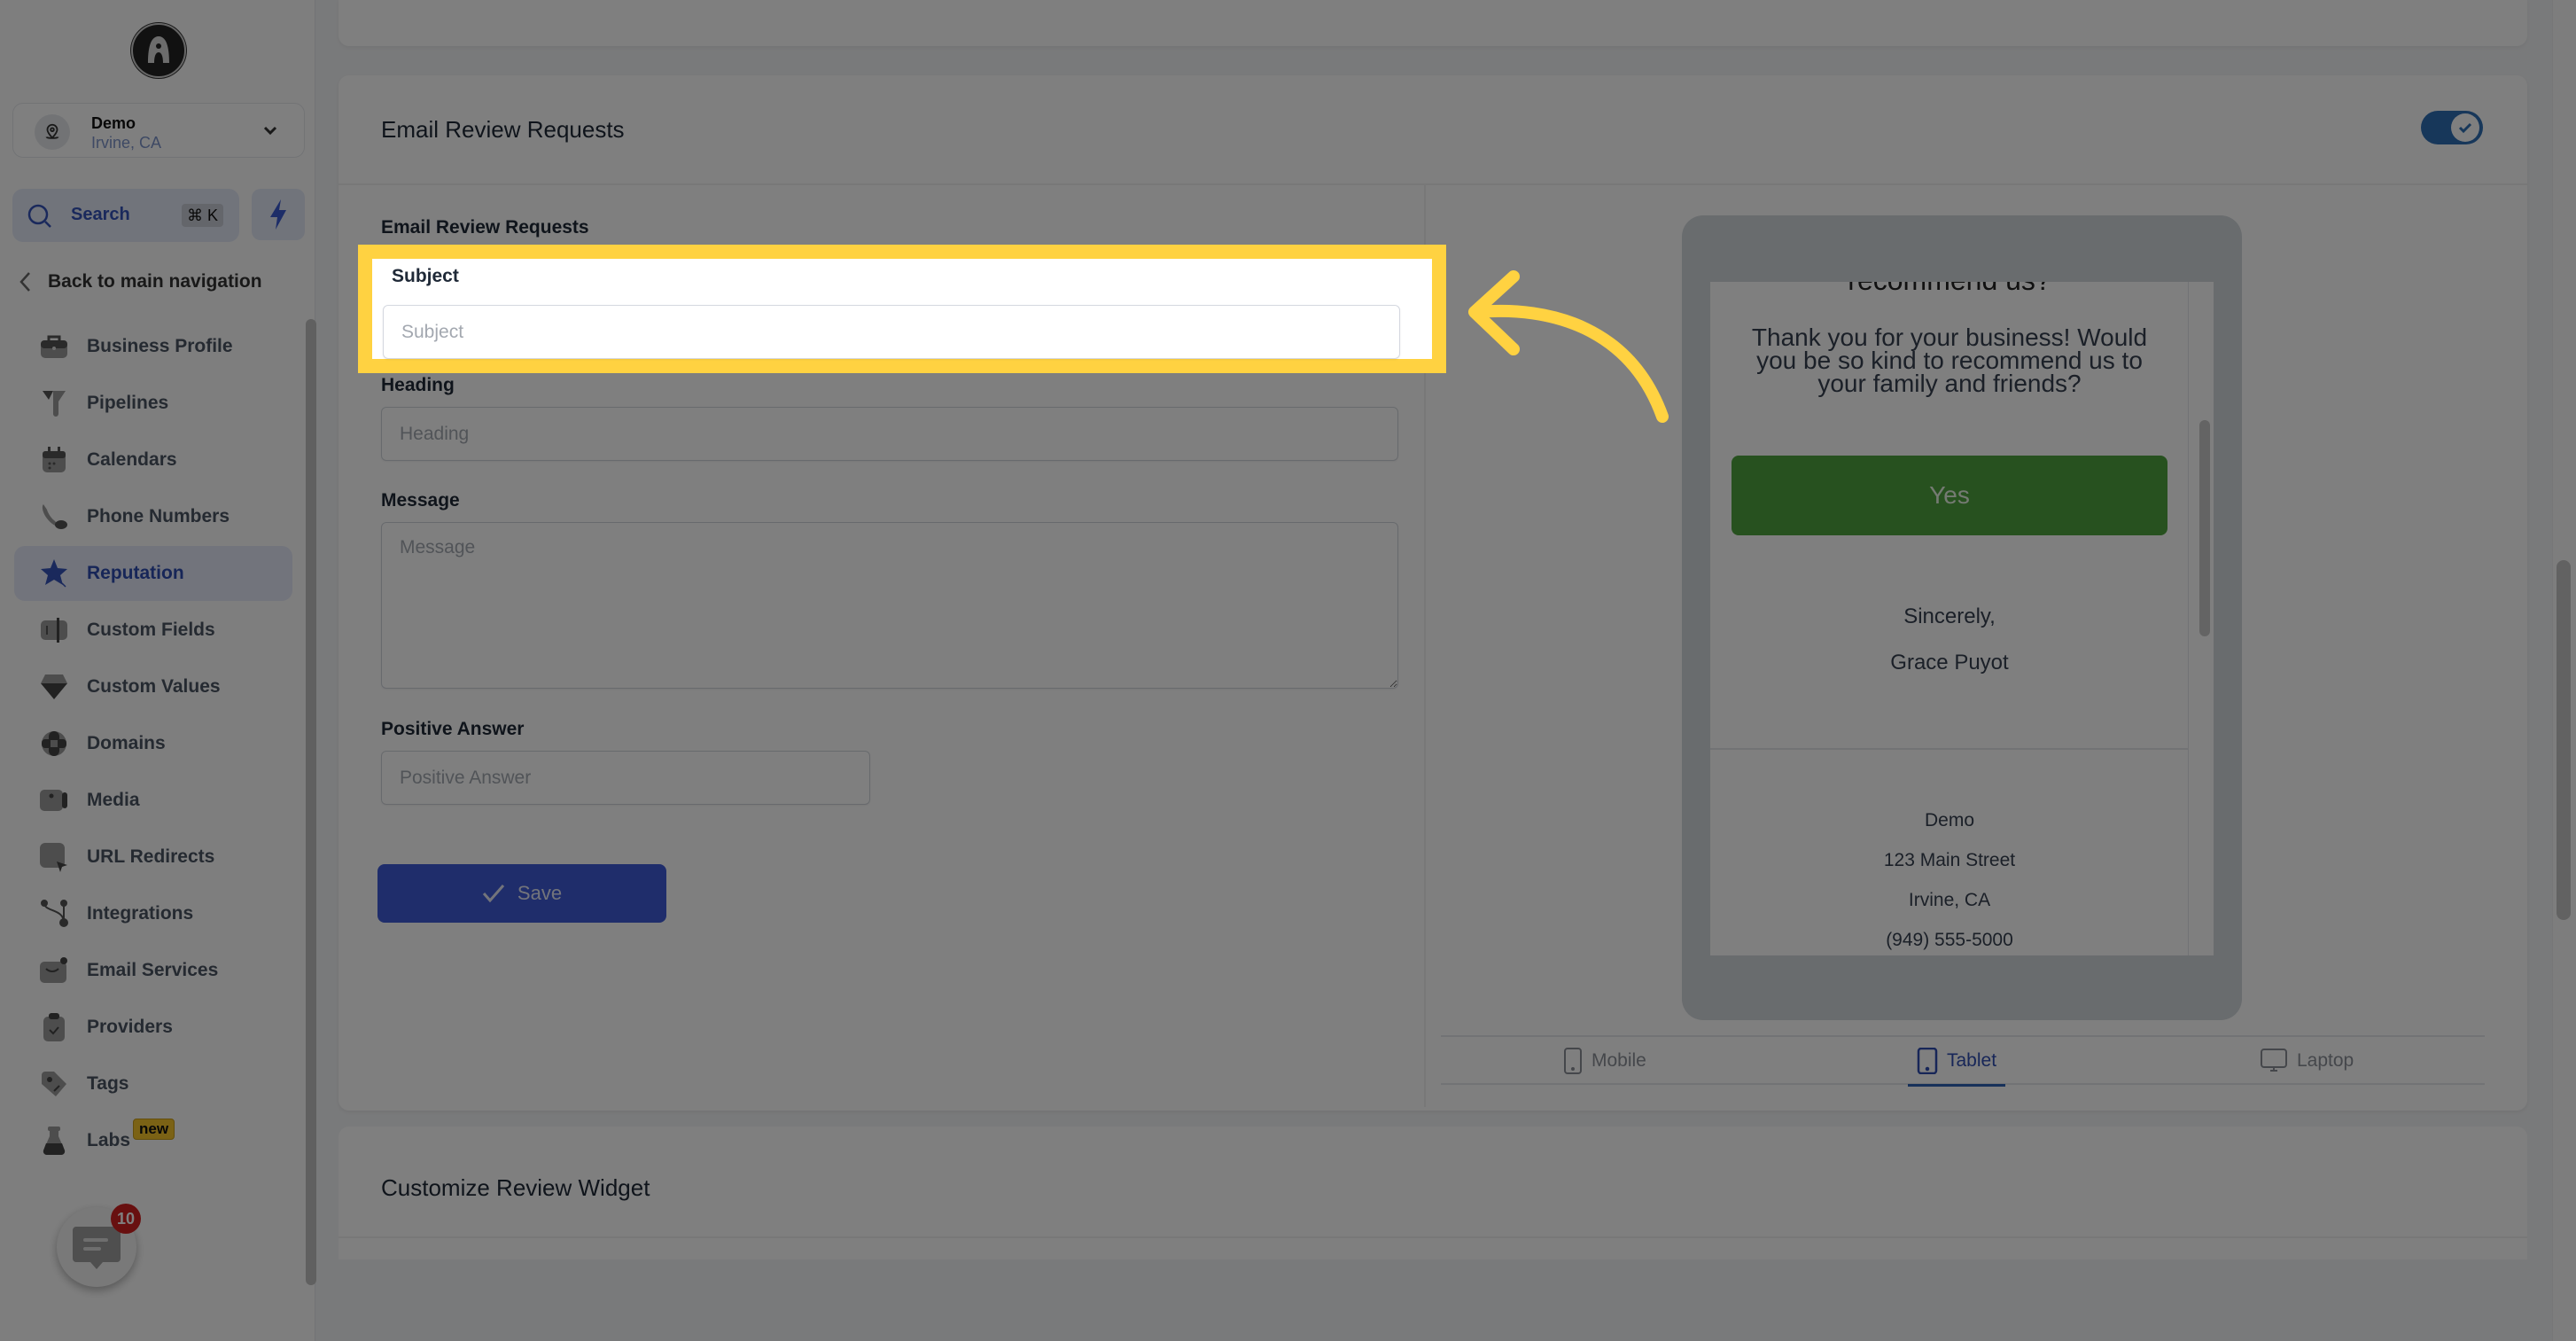 The image size is (2576, 1341). I want to click on subject-field-highlight: Subject, so click(902, 309).